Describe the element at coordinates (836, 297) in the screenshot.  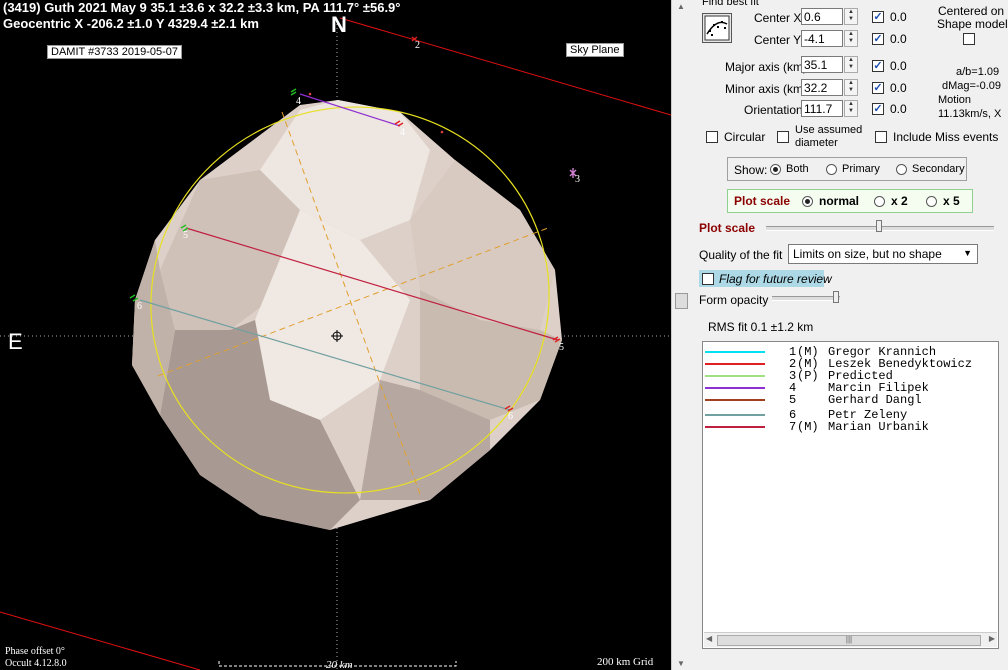
I see `form-opacity-slider-thumb` at that location.